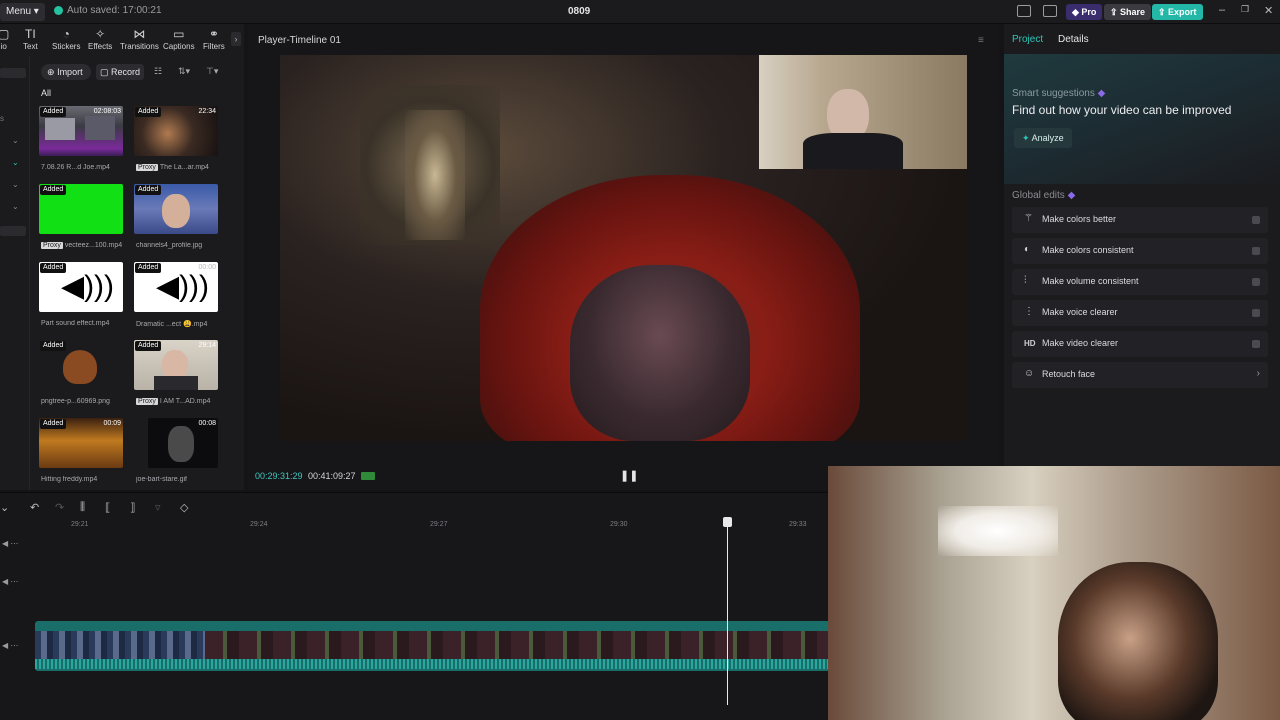 This screenshot has width=1280, height=720. I want to click on timeline-clip, so click(432, 646).